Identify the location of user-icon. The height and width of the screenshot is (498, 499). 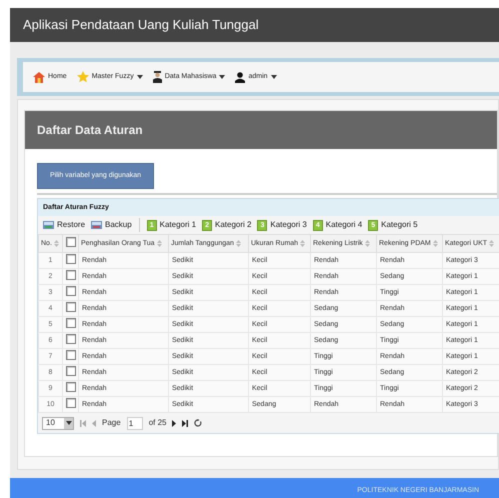
(240, 77).